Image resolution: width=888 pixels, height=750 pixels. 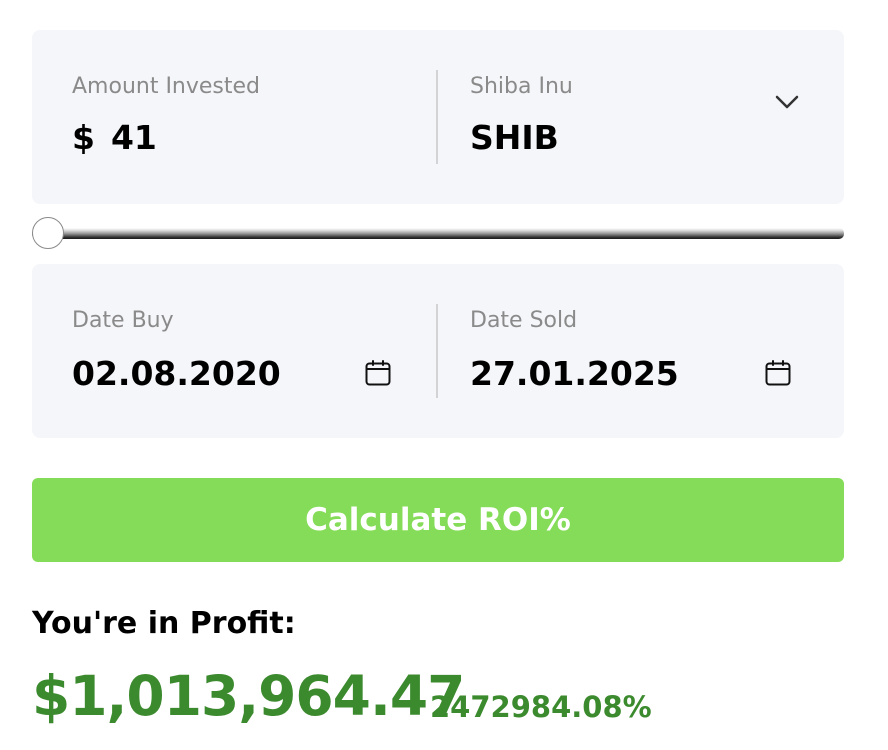 I want to click on chevron-down-icon, so click(x=787, y=102).